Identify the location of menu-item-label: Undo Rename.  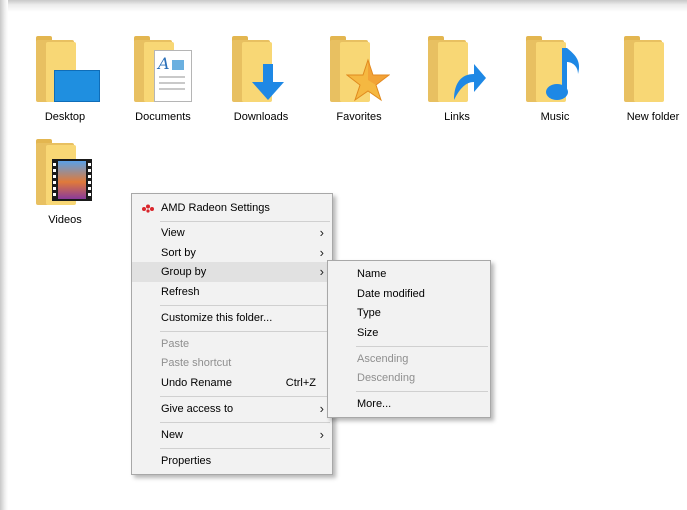
(196, 383).